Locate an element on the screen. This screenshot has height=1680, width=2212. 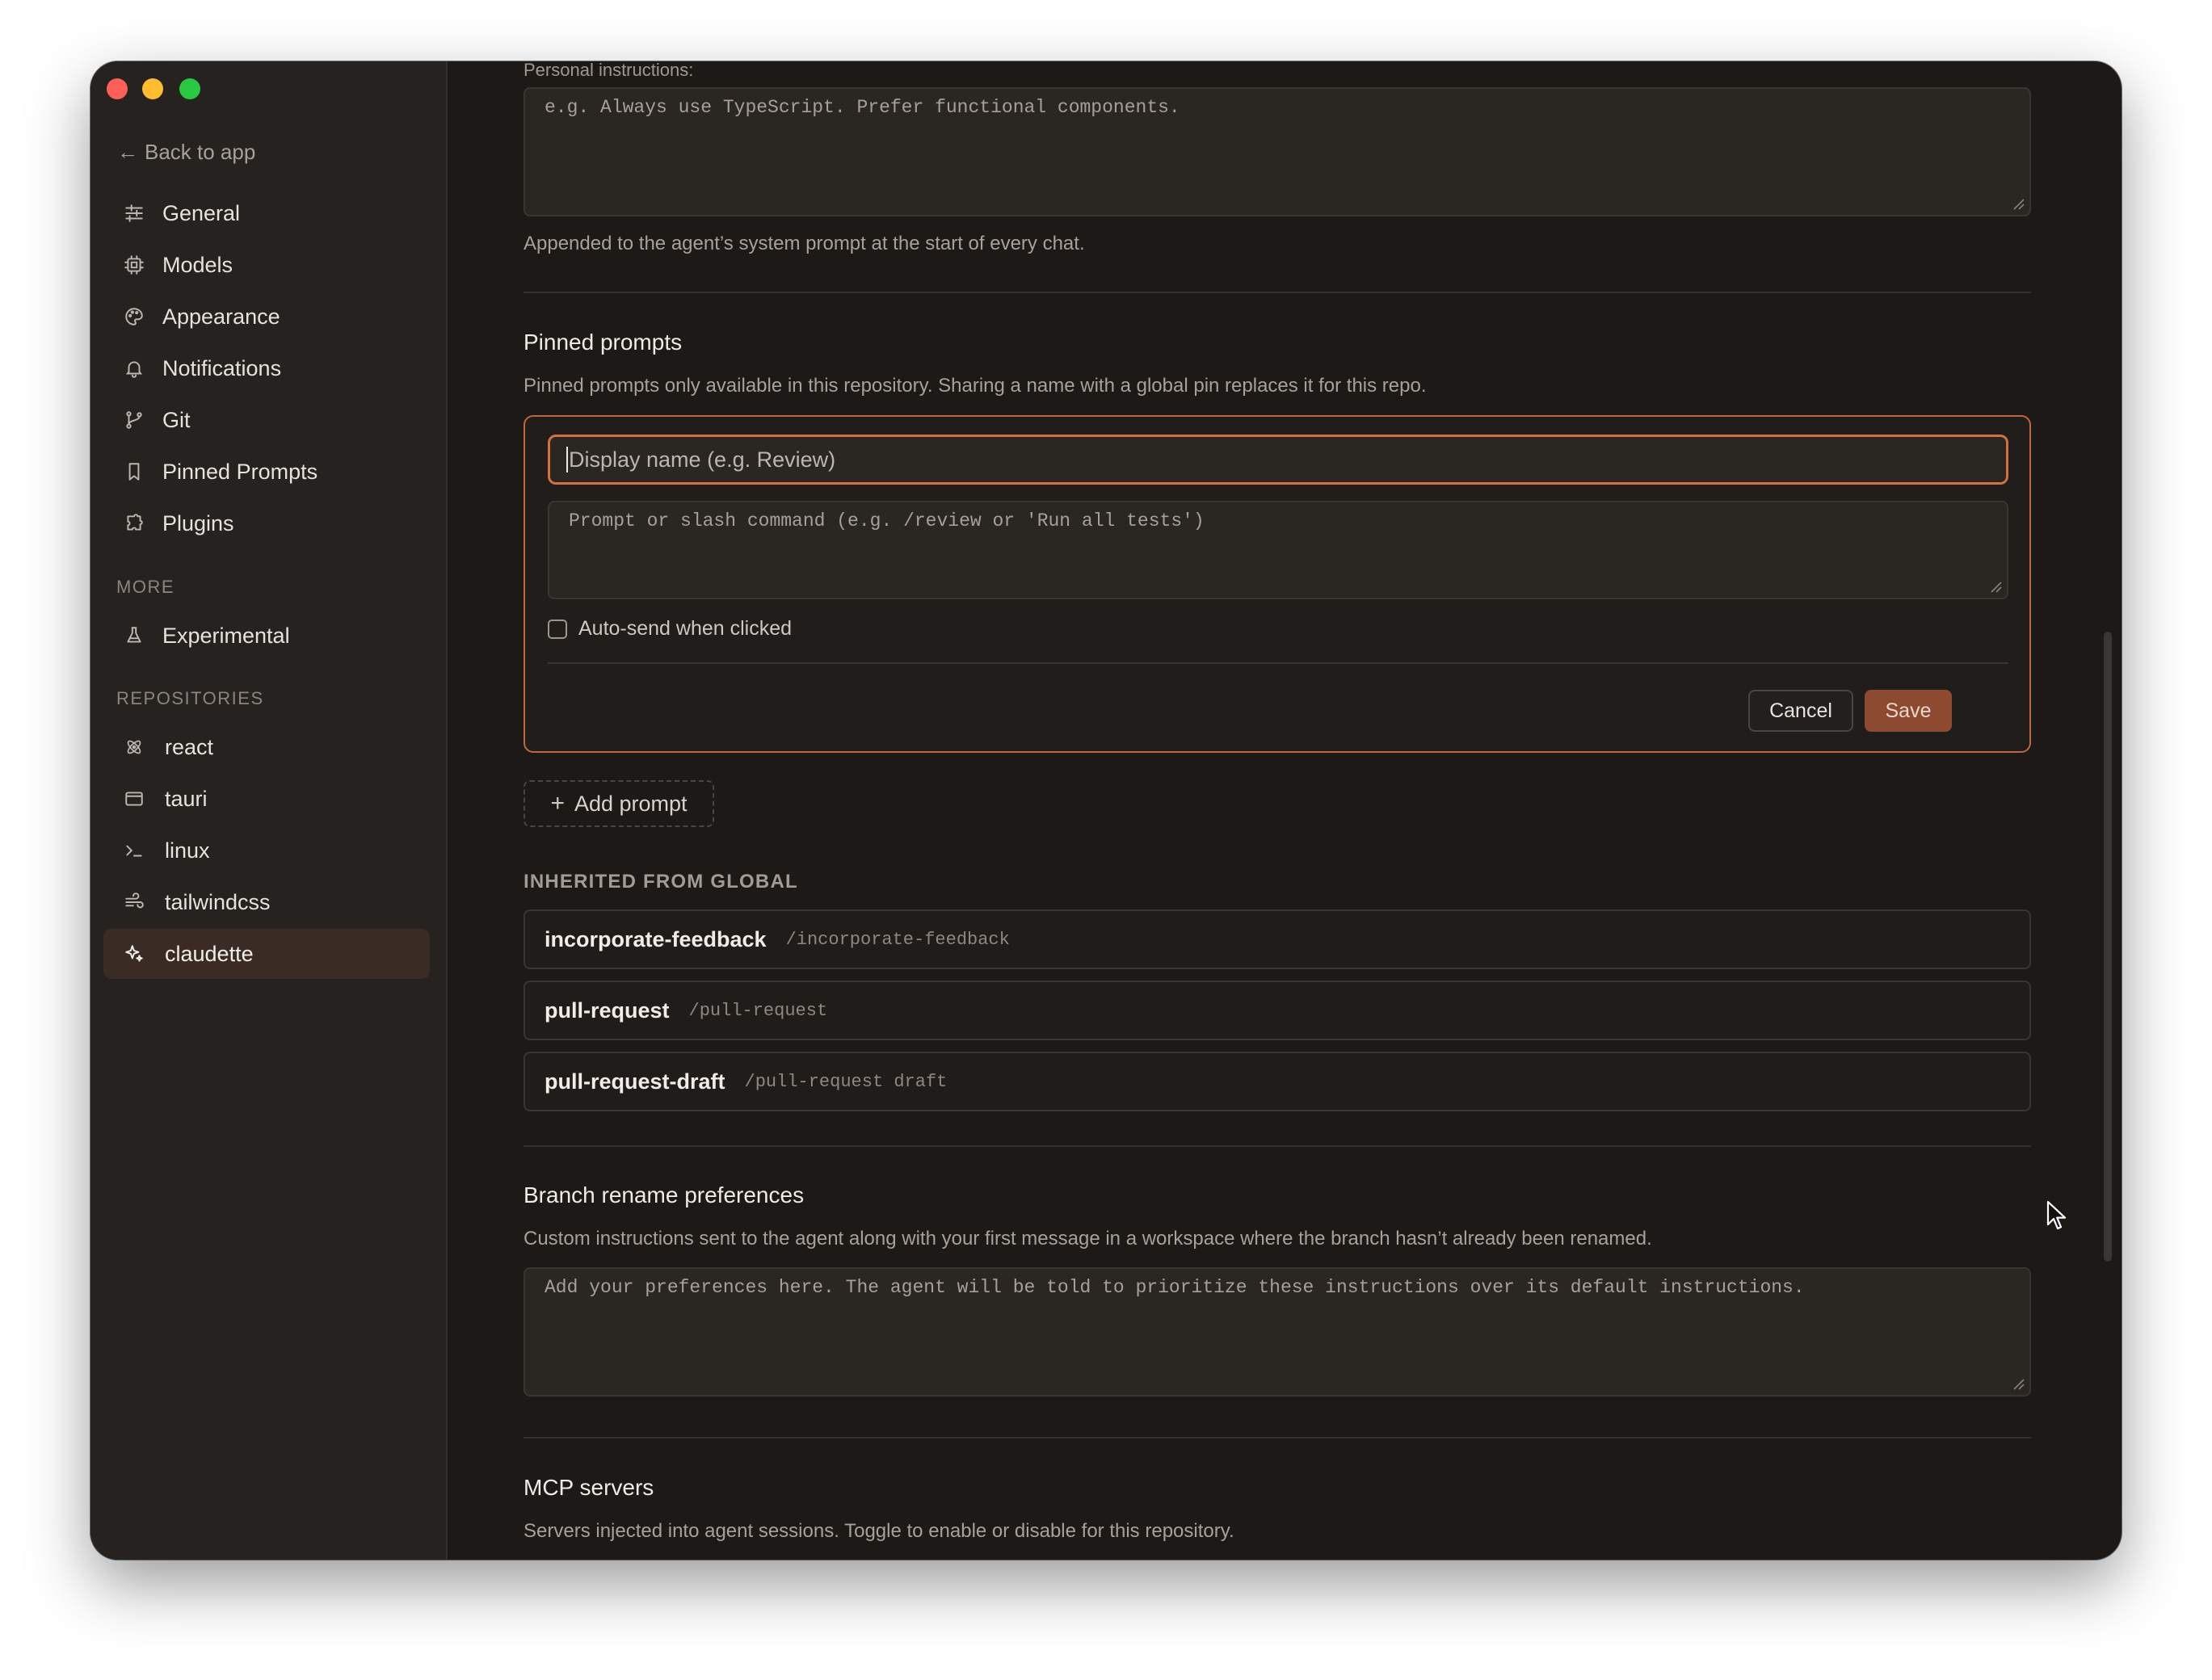
wind-icon is located at coordinates (134, 902).